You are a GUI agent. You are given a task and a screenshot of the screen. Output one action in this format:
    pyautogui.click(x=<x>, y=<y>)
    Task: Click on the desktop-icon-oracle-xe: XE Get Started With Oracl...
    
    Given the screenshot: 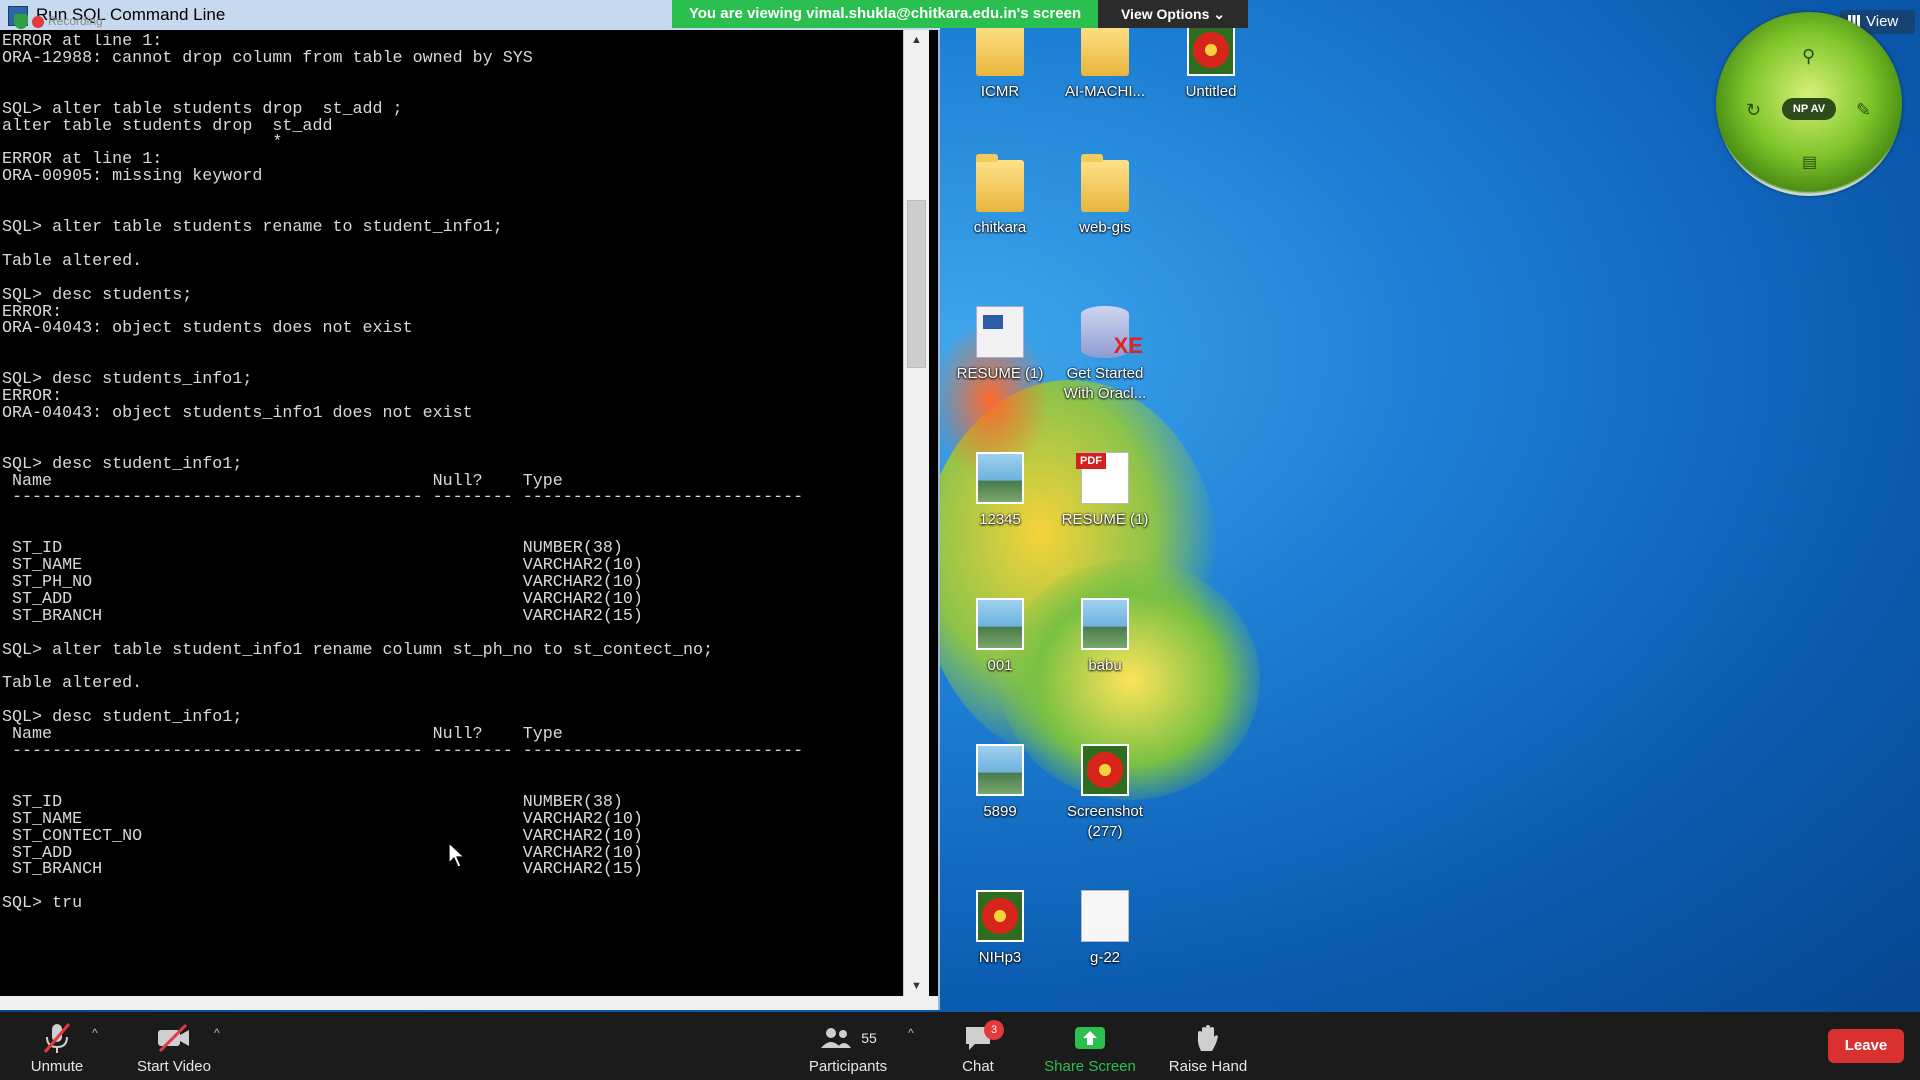 What is the action you would take?
    pyautogui.click(x=1105, y=355)
    